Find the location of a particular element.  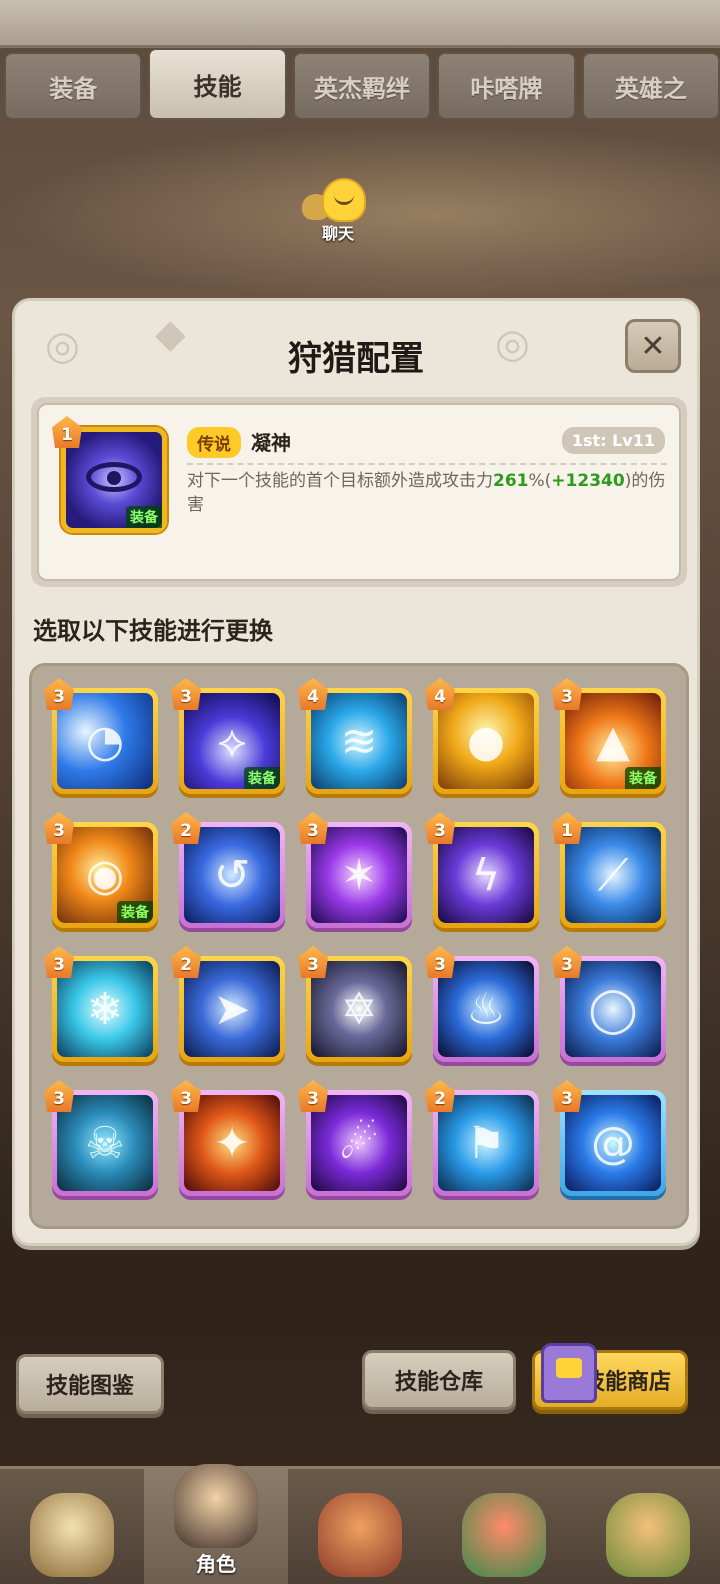

skill-slot: ✶ 3 is located at coordinates (355, 870).